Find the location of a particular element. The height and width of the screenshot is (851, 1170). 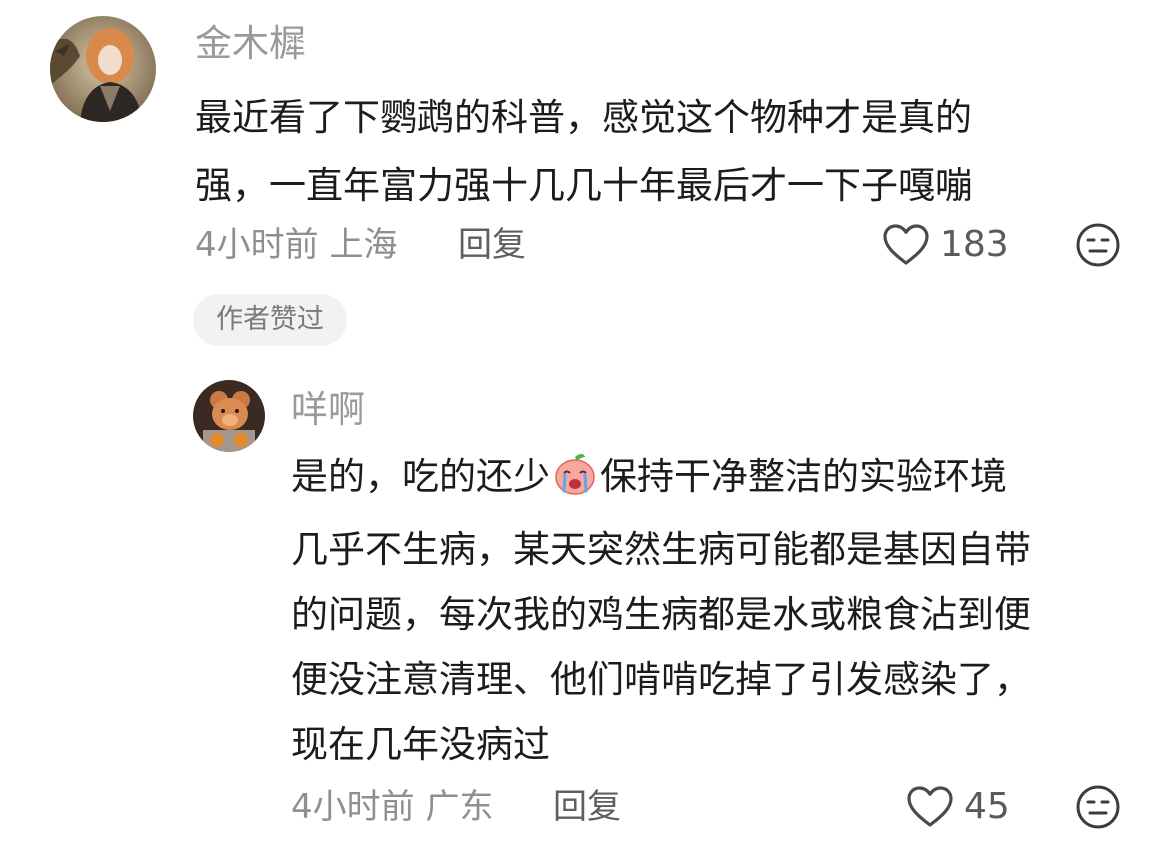

comment-text-line: 的问题，每次我的鸡生病都是水或粮食沾到便 is located at coordinates (661, 614).